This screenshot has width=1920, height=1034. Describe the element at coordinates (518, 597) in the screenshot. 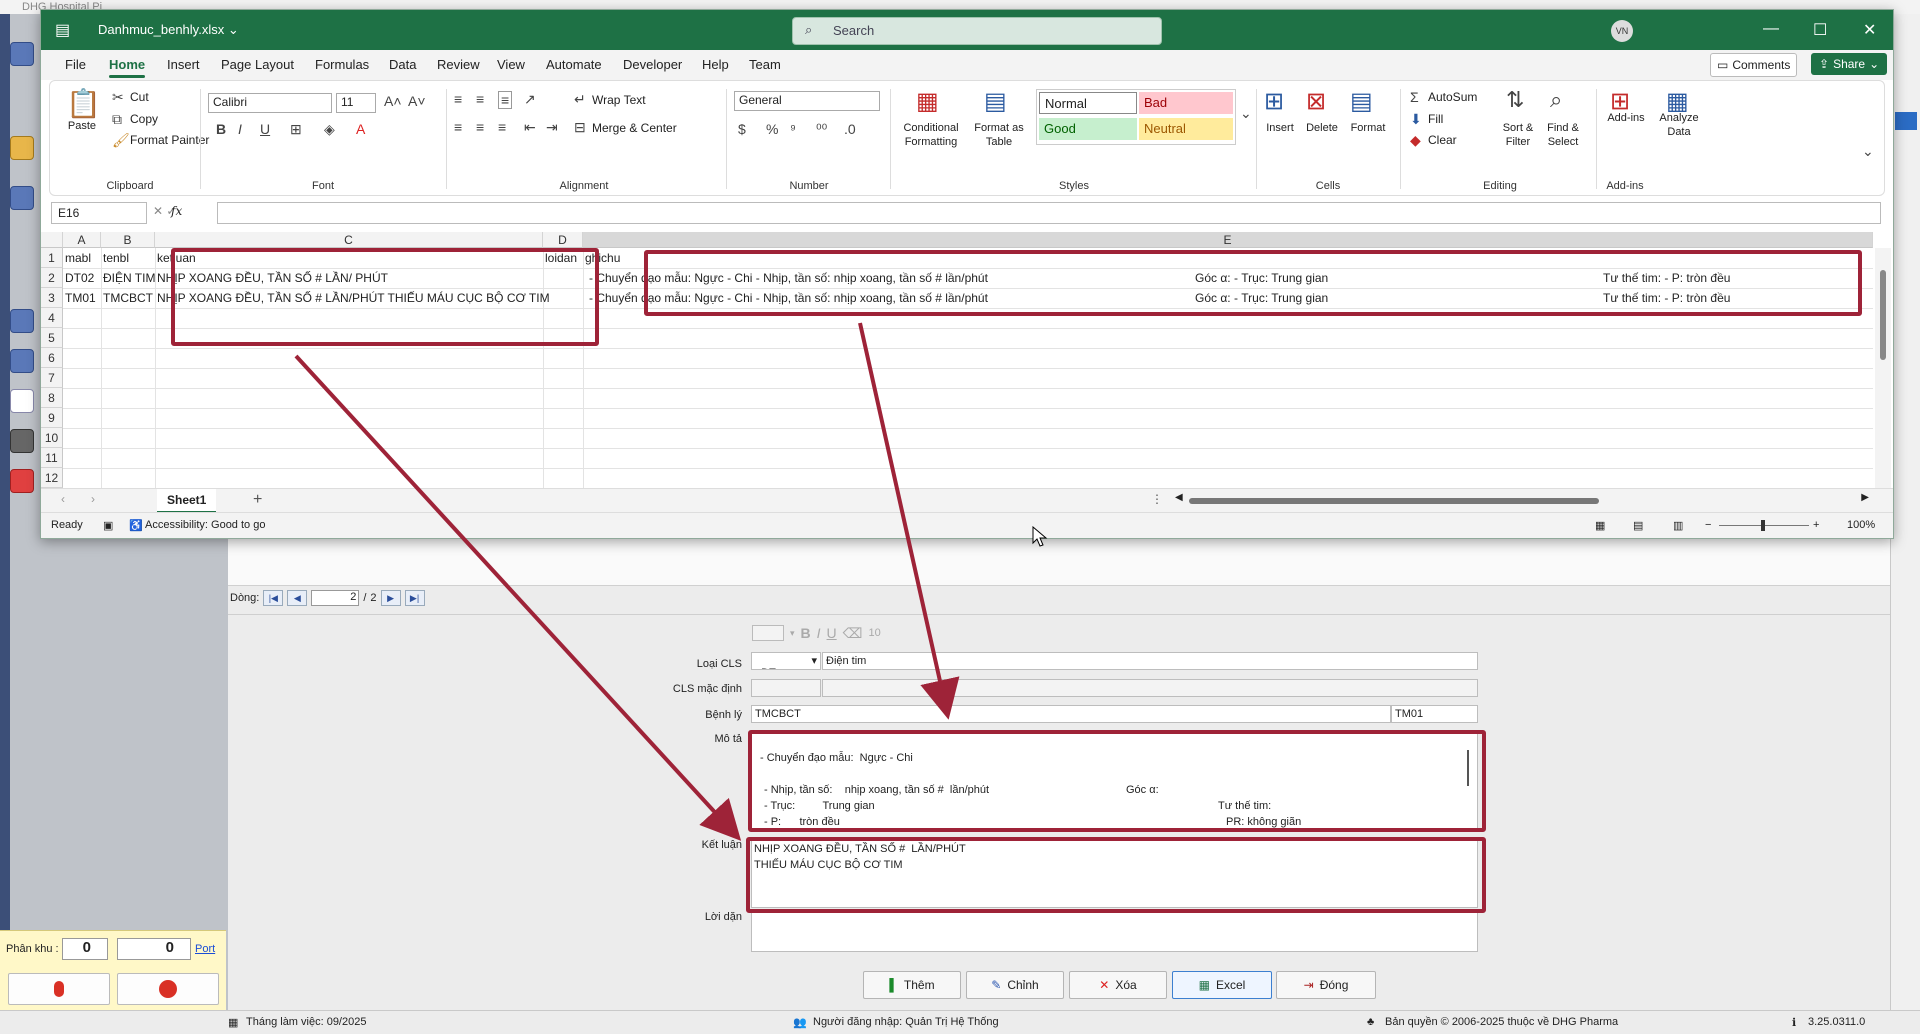

I see `arrow-ketluan` at that location.